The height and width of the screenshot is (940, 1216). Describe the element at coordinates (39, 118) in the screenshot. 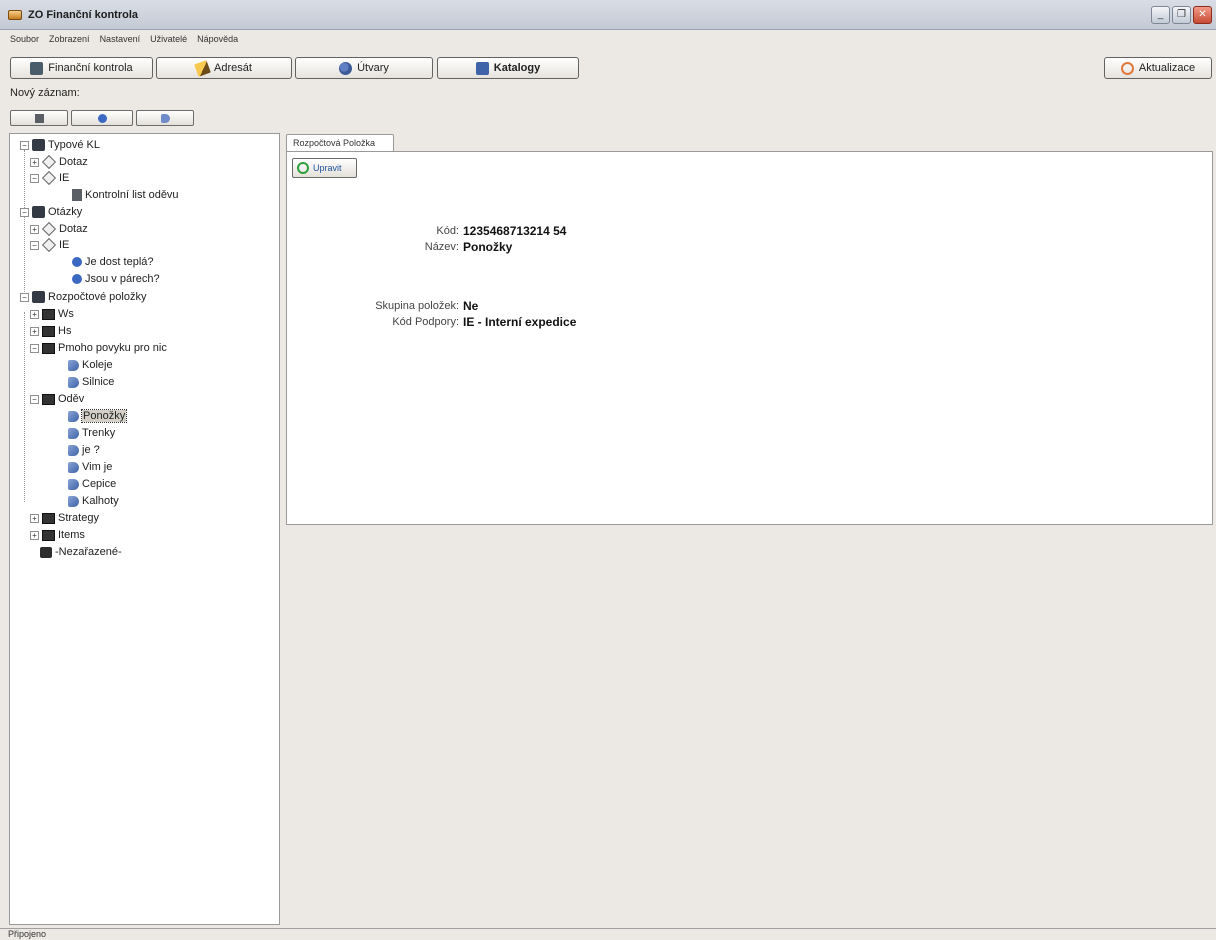

I see `new-checklist-button` at that location.